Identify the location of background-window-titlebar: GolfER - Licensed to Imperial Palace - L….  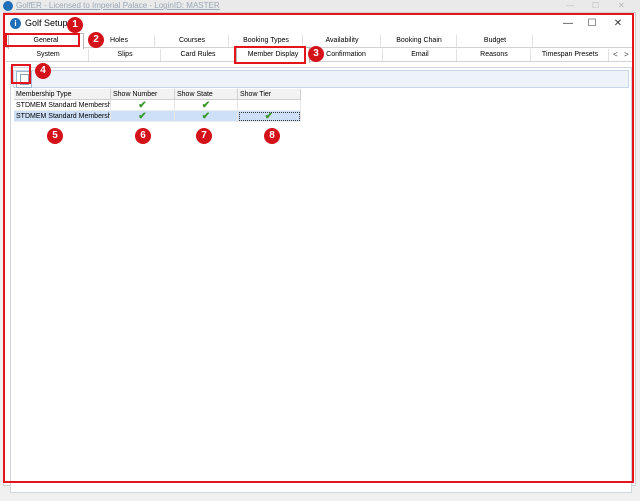
(320, 6).